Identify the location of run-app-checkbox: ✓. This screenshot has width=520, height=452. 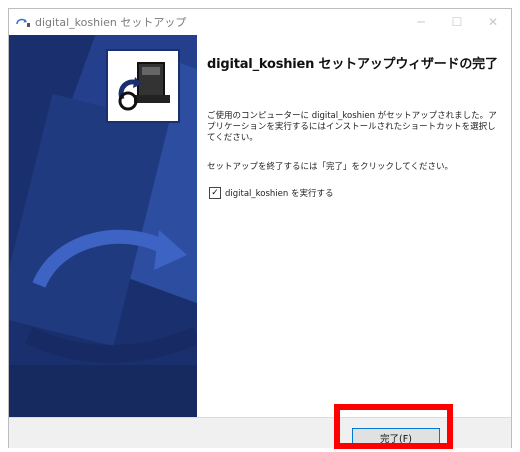
(215, 193).